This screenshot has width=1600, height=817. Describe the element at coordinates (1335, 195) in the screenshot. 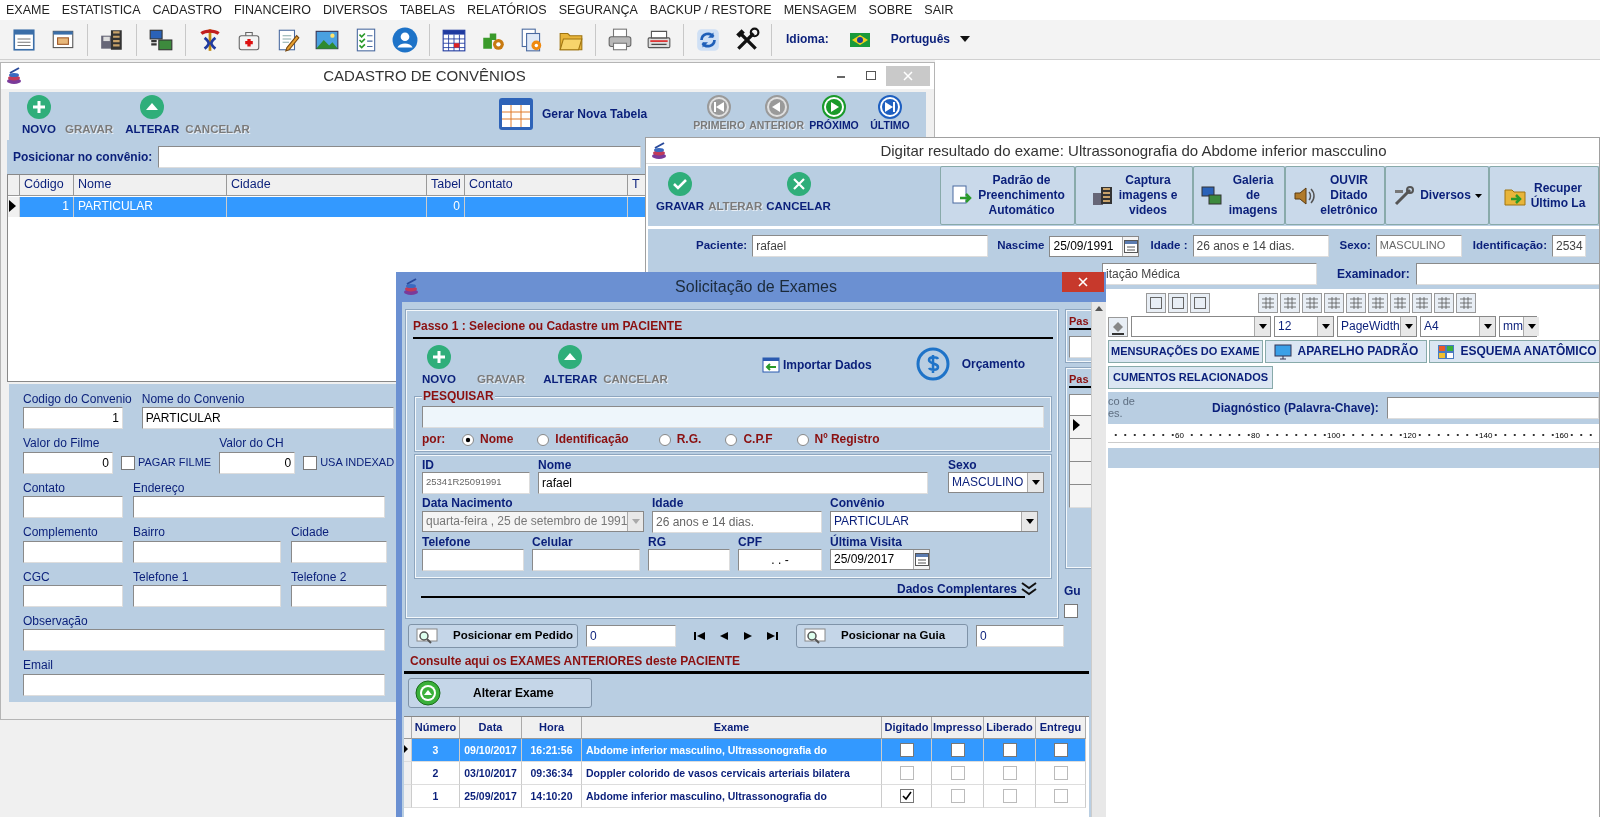

I see `tool-button: OUVIR Ditado eletrônico` at that location.